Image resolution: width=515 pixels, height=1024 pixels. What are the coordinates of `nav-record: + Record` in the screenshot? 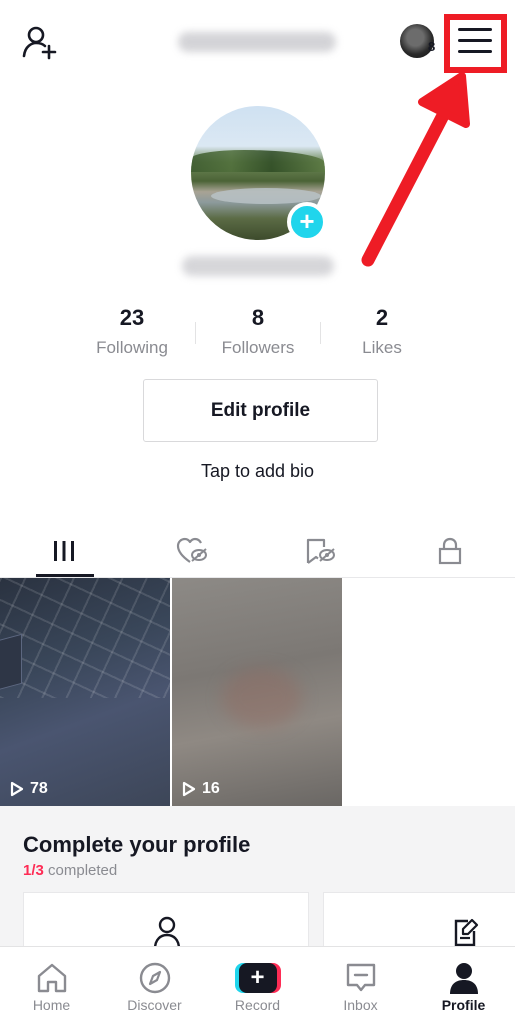 It's located at (257, 985).